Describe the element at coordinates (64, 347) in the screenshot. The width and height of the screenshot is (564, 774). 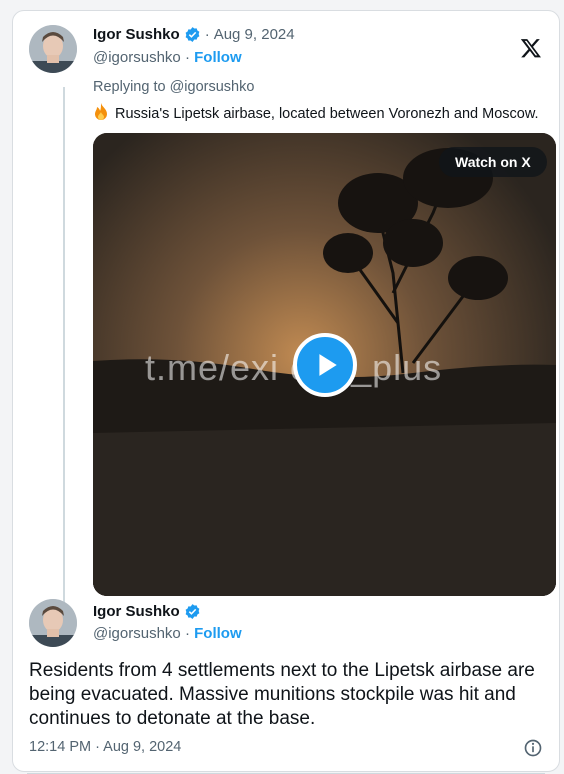
I see `thread-connector-line` at that location.